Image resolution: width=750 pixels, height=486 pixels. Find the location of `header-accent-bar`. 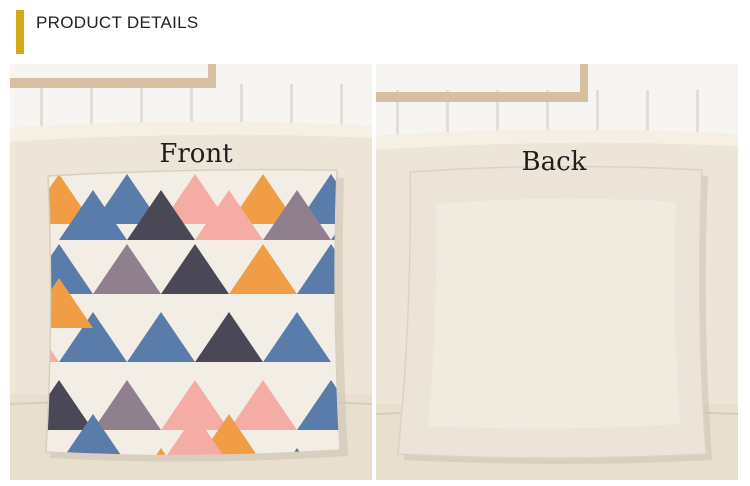

header-accent-bar is located at coordinates (20, 32).